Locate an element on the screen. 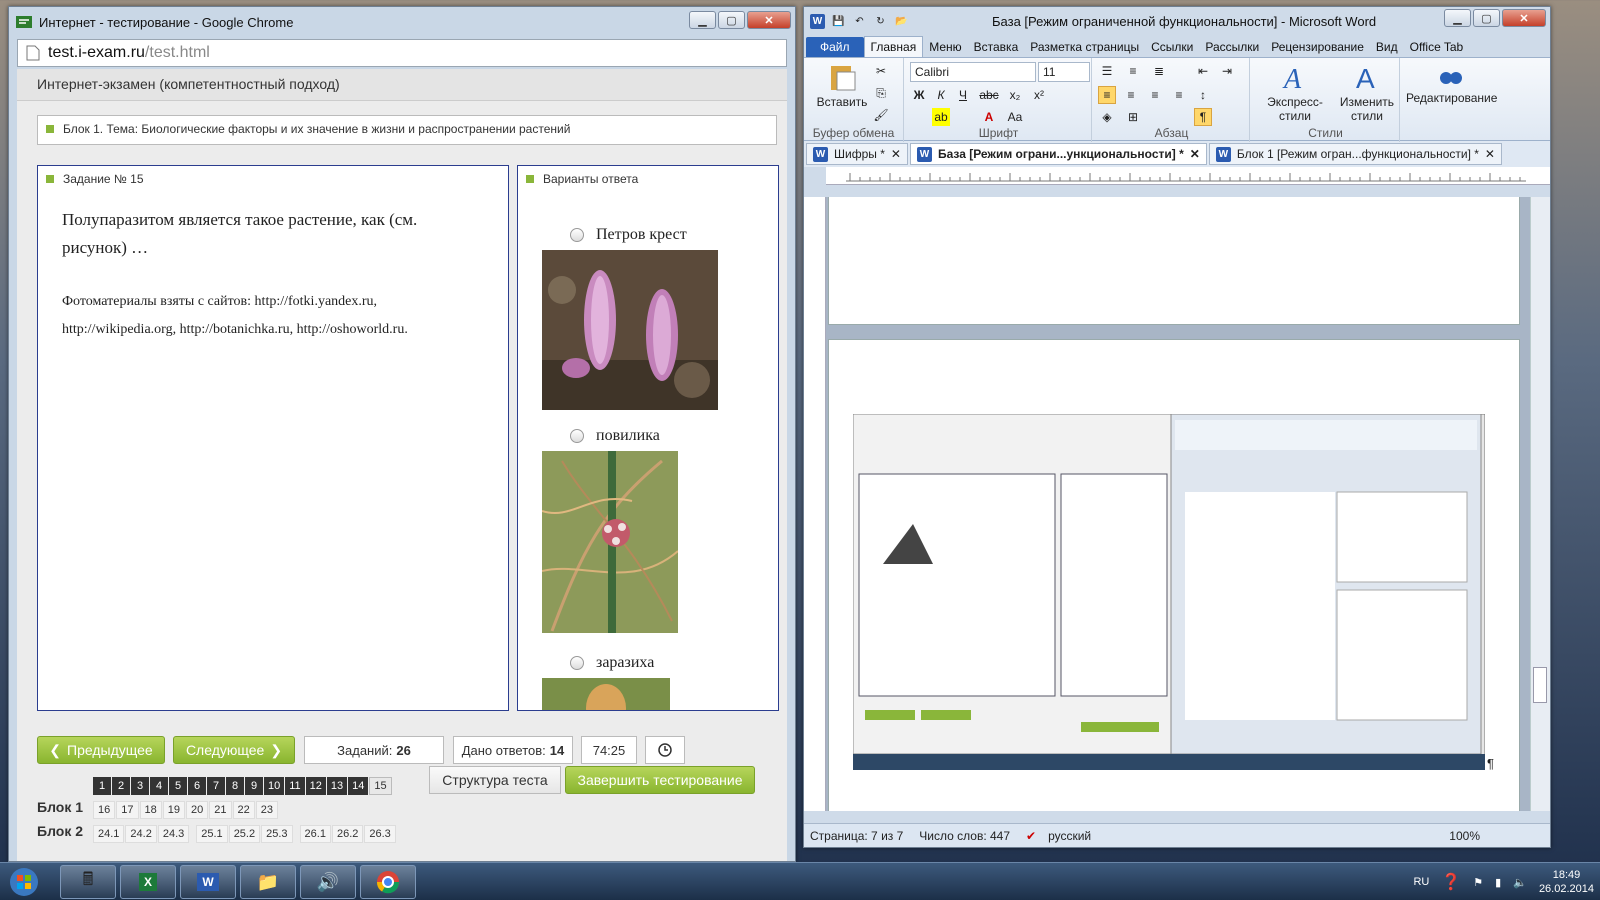 The height and width of the screenshot is (900, 1600). status-page: Страница: 7 из 7 is located at coordinates (856, 836).